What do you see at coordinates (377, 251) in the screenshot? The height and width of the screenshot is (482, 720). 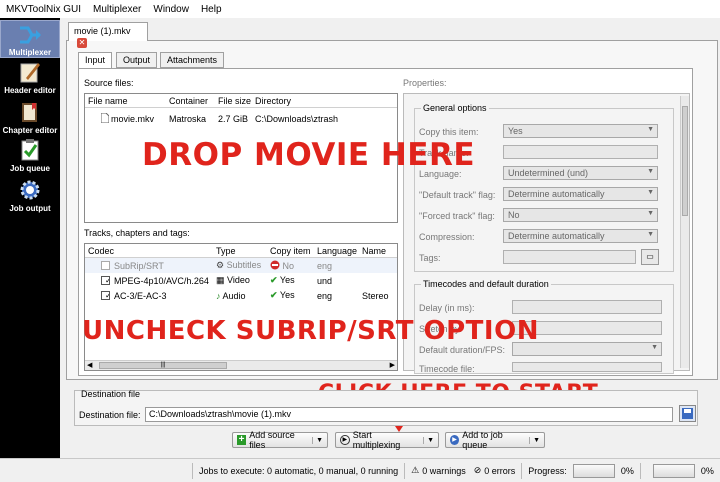 I see `col-name: Name` at bounding box center [377, 251].